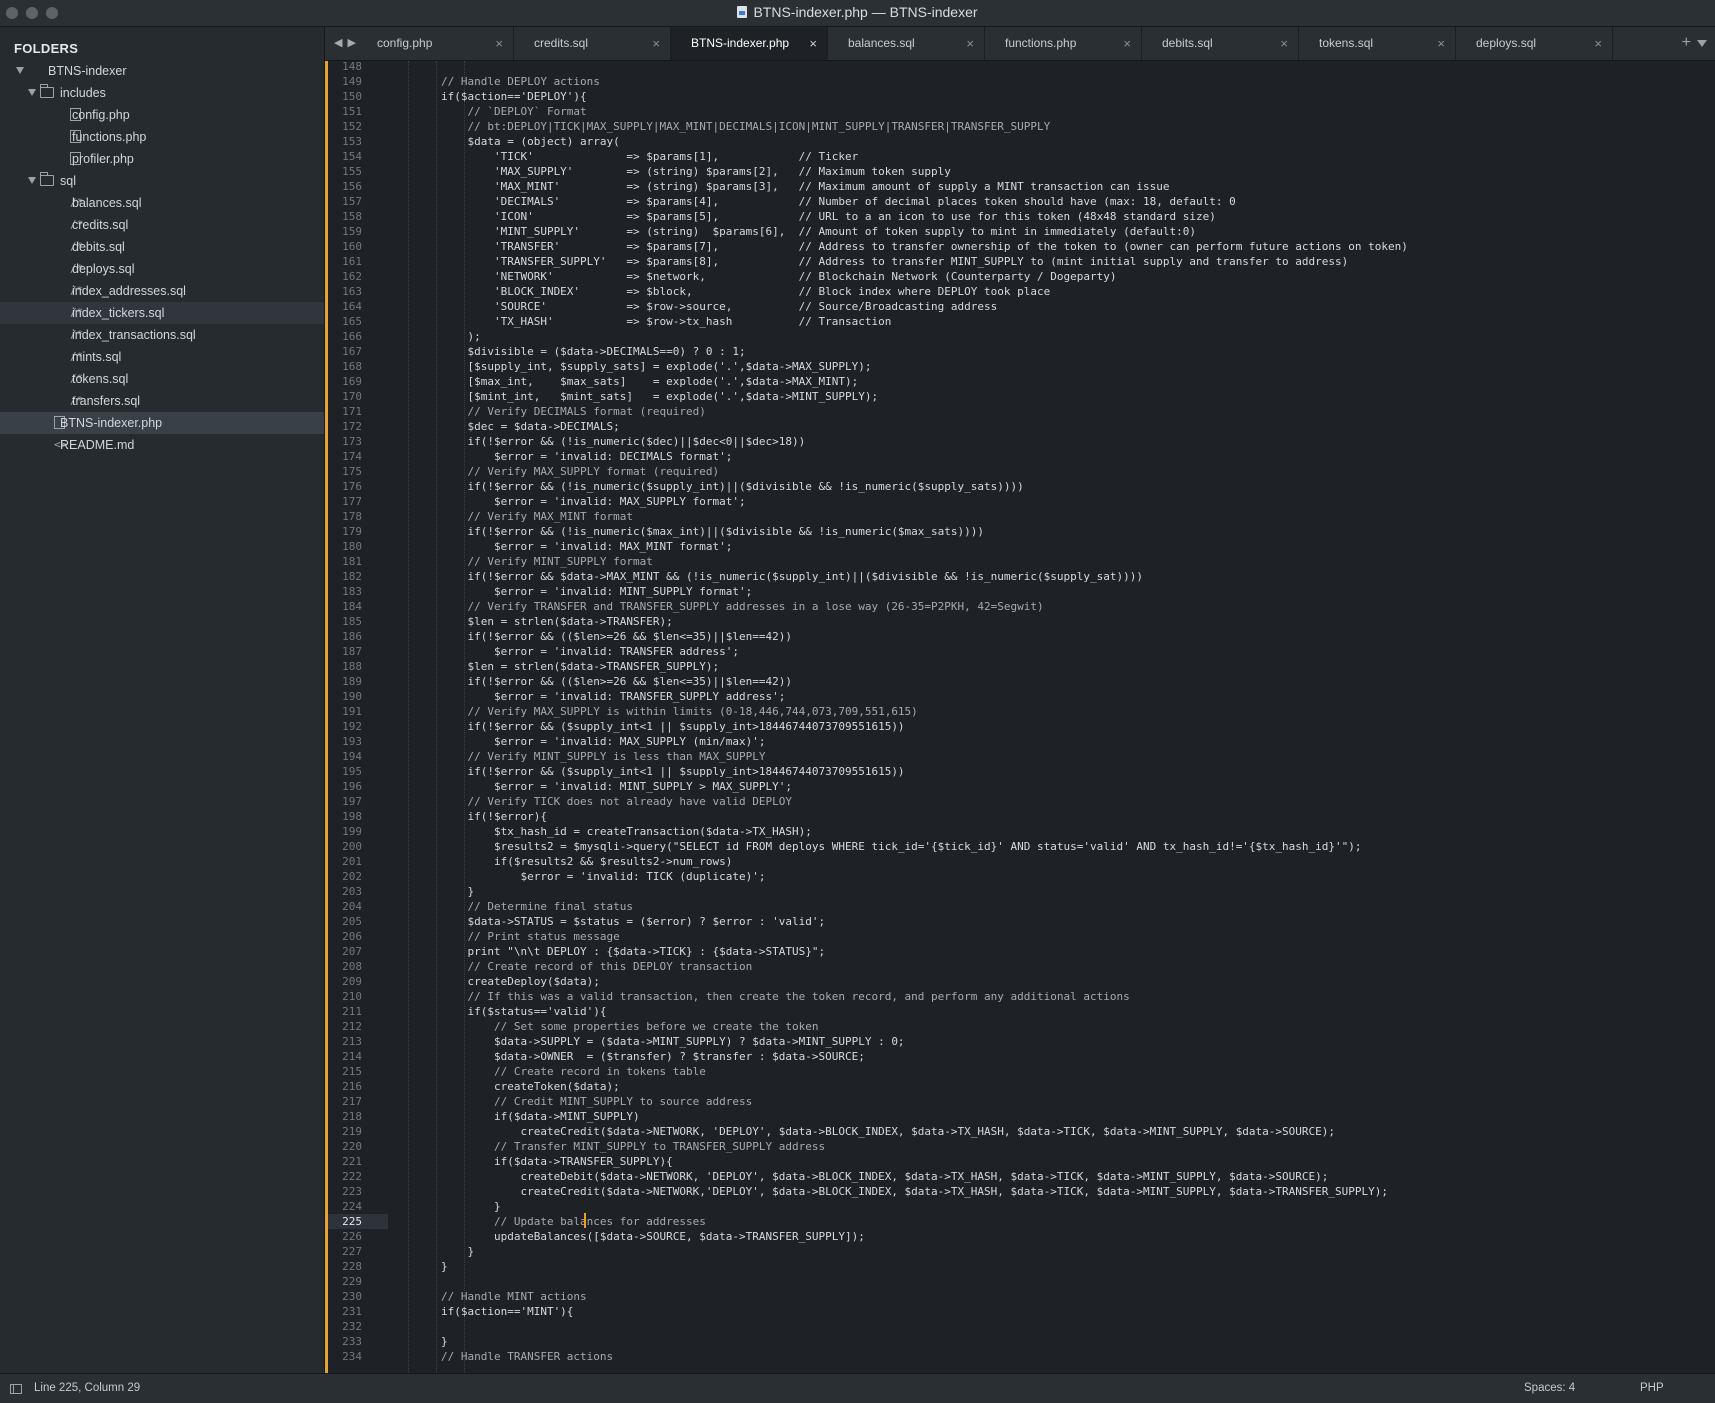  I want to click on tree-item-deploys-sql: /* deploys.sql, so click(162, 269).